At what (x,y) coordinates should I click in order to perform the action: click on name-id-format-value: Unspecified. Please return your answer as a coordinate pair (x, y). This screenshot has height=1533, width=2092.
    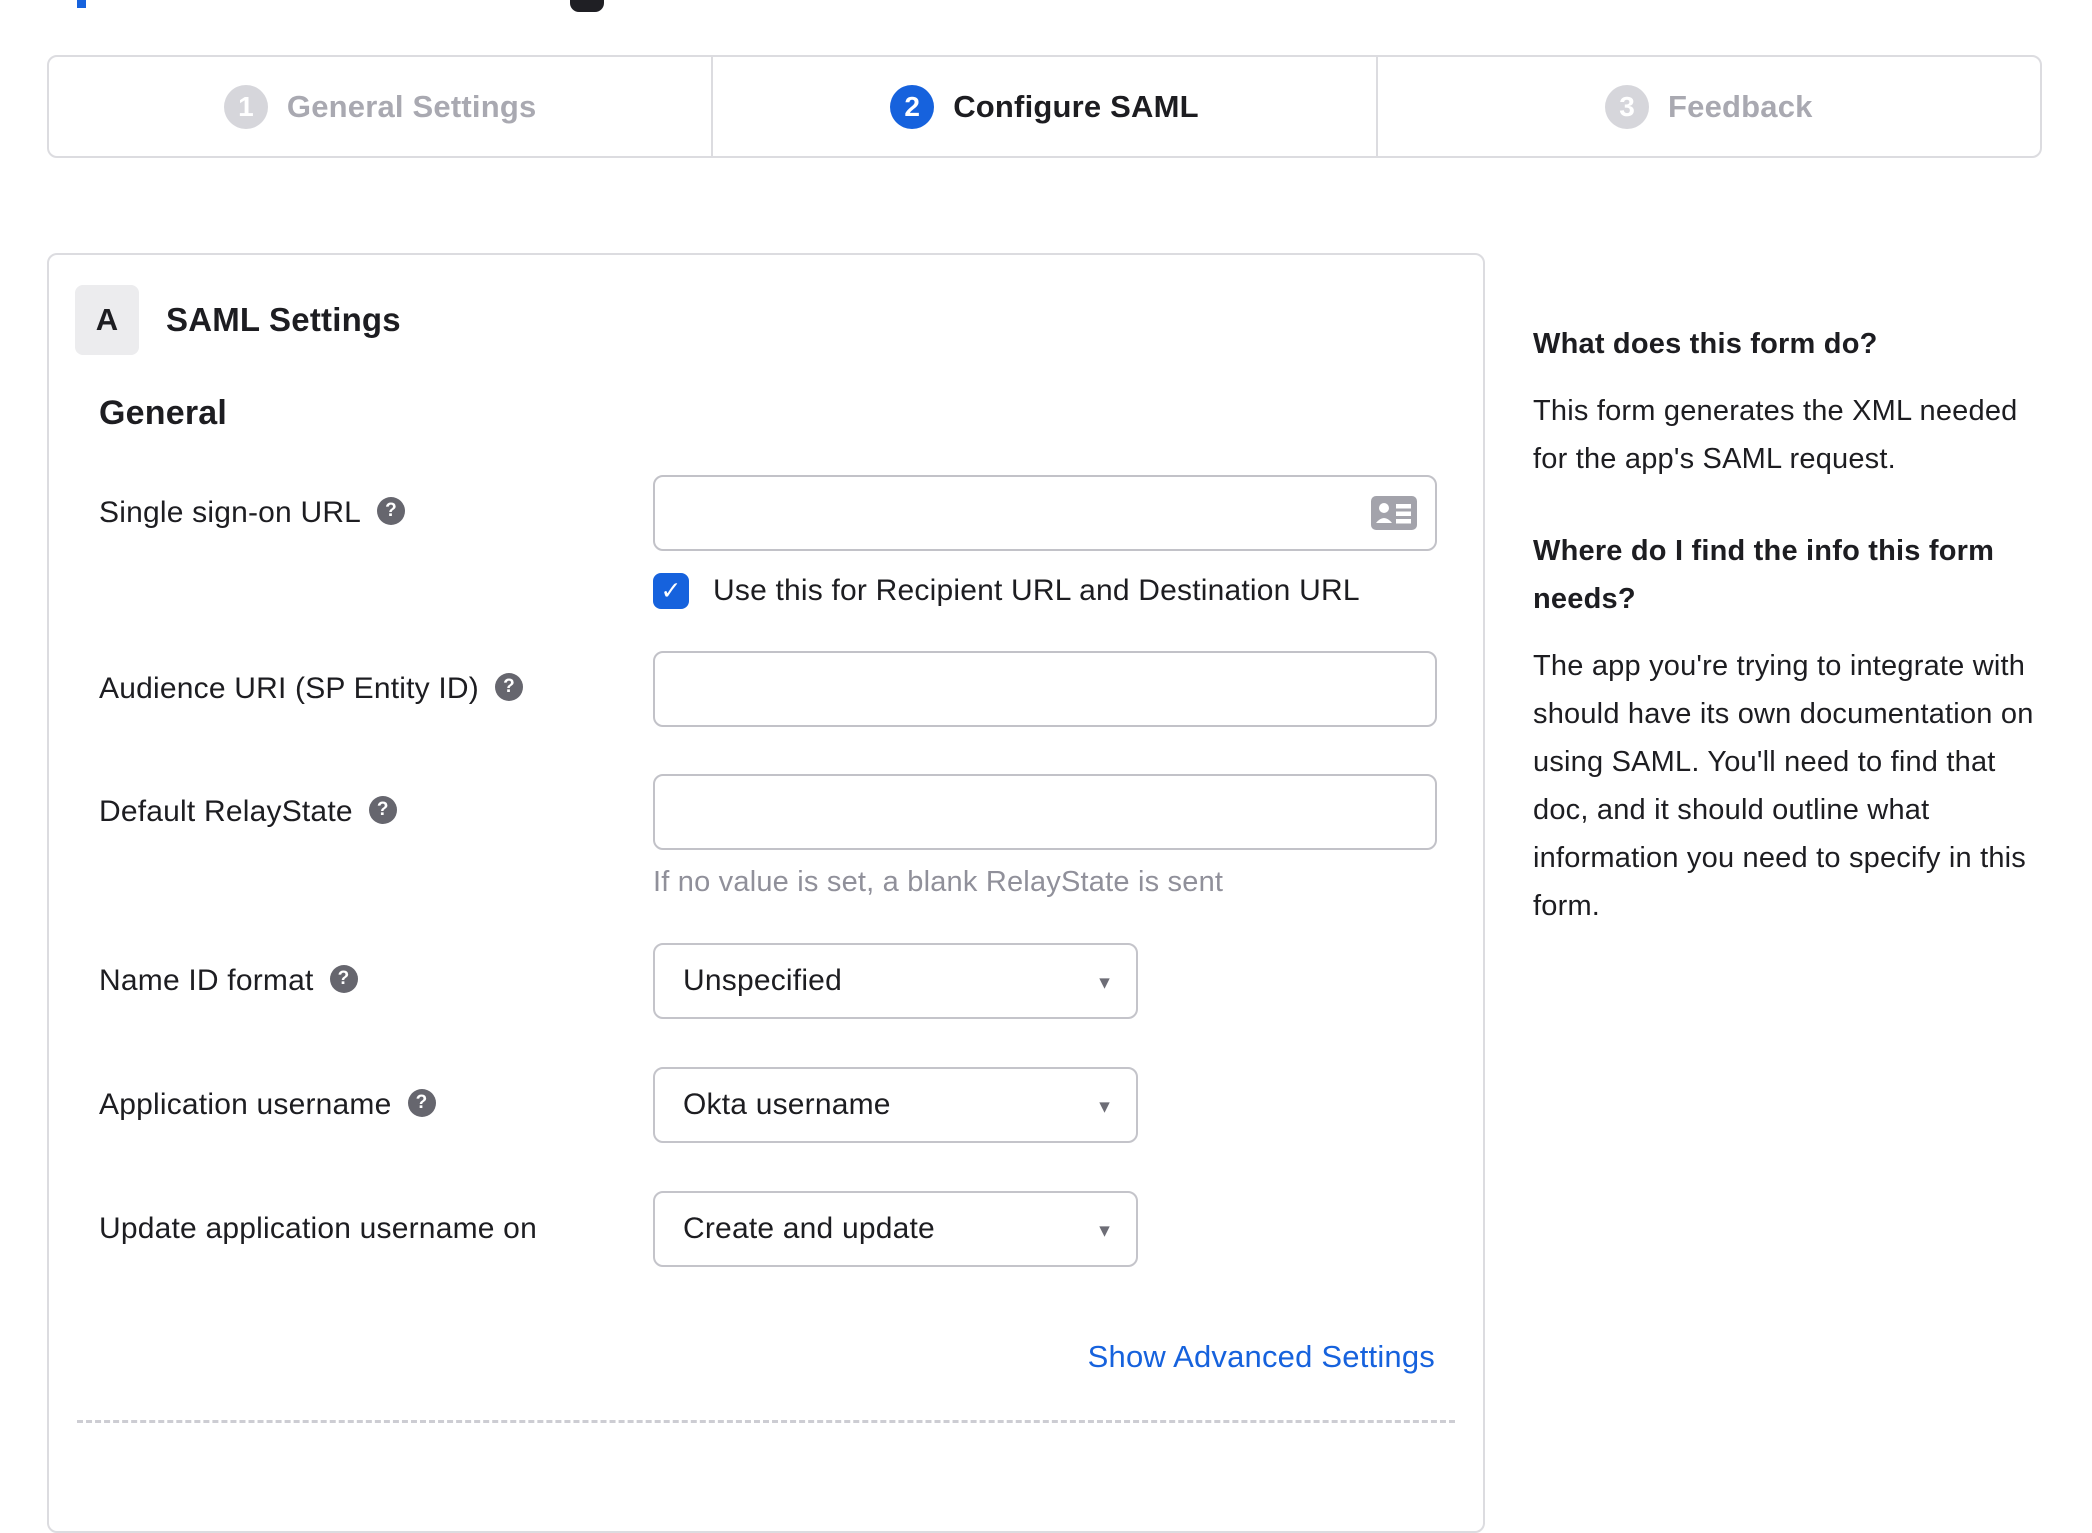
    Looking at the image, I should click on (762, 980).